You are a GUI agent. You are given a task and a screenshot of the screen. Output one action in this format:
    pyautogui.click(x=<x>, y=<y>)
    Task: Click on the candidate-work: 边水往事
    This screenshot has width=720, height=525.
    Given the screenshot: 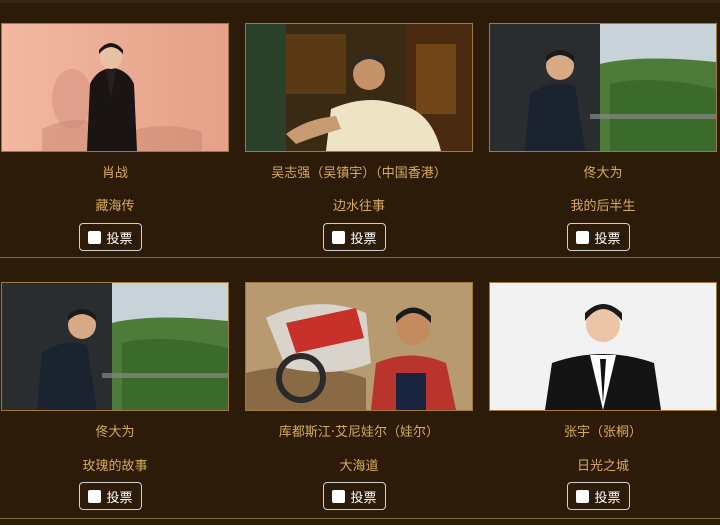 What is the action you would take?
    pyautogui.click(x=358, y=206)
    